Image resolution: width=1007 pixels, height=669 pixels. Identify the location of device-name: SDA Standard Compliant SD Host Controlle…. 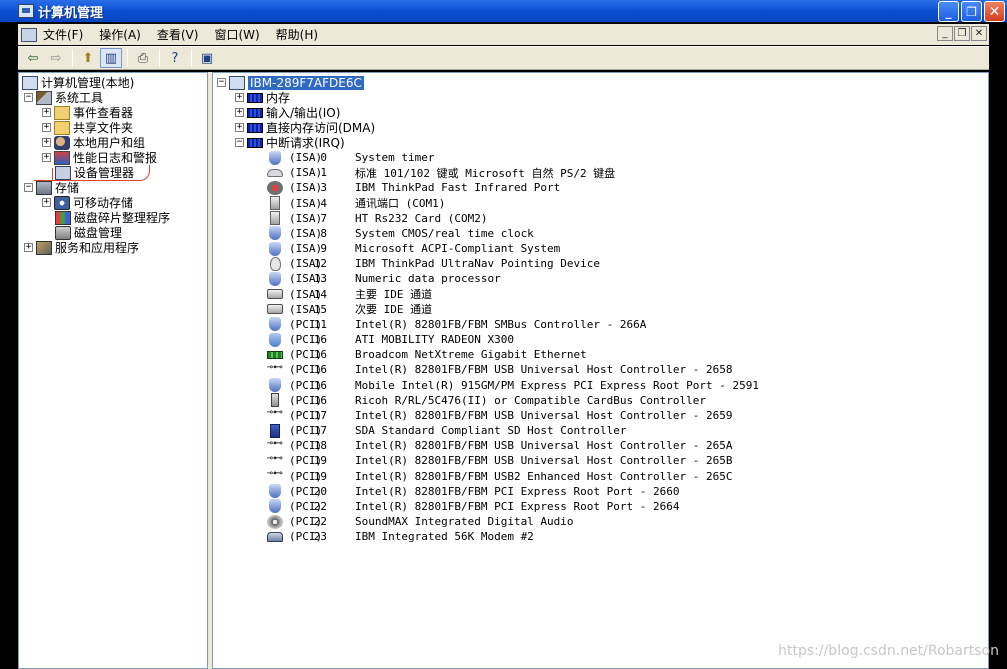
(491, 431).